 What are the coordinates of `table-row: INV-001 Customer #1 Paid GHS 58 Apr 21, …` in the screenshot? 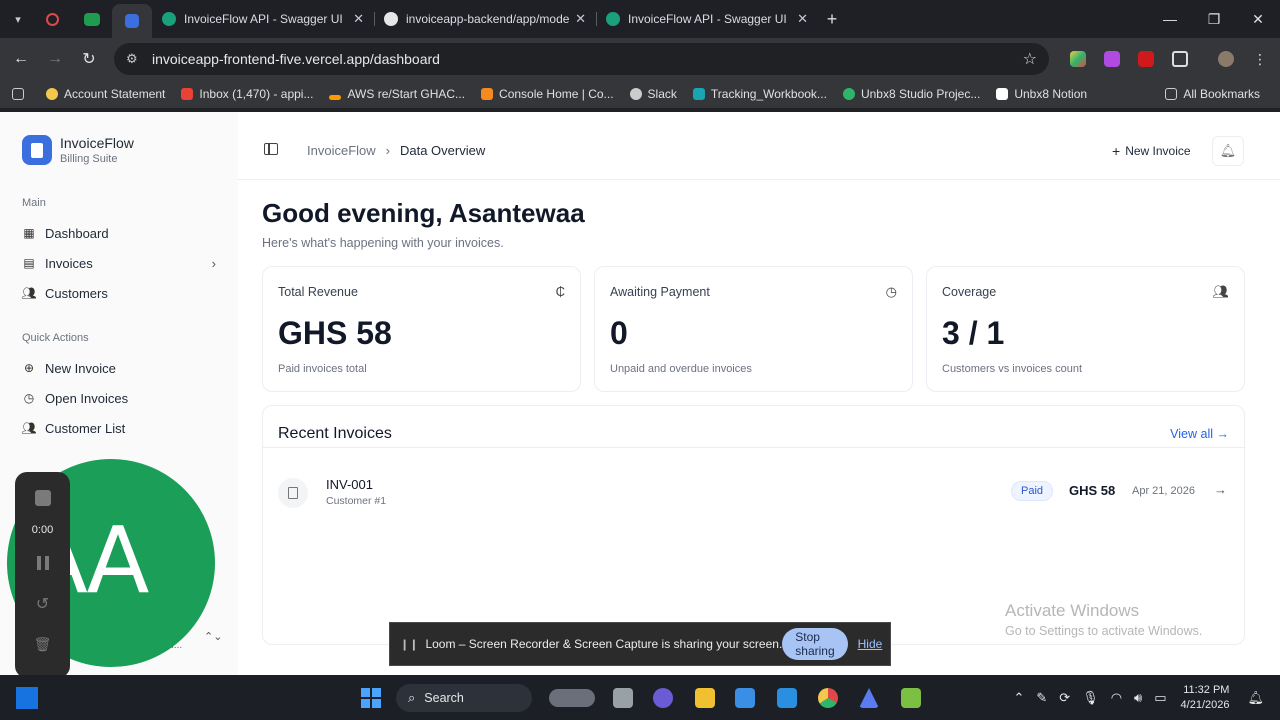 It's located at (753, 492).